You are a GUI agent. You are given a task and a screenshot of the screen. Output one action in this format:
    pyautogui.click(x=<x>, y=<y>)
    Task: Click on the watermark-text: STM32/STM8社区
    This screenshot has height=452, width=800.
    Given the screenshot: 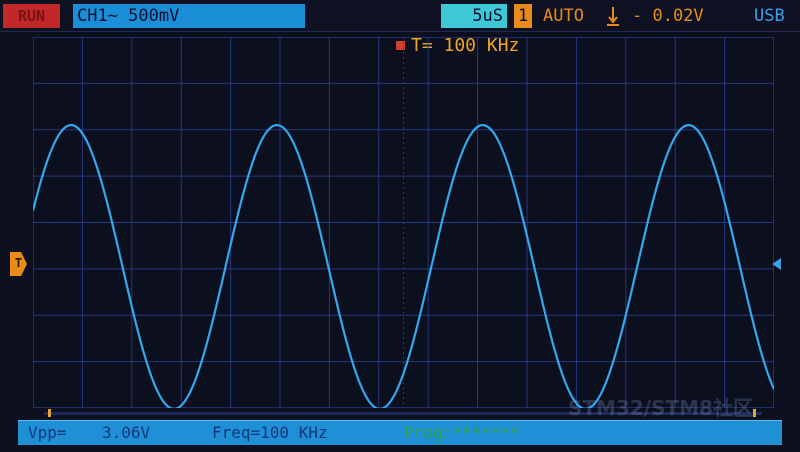 What is the action you would take?
    pyautogui.click(x=660, y=408)
    